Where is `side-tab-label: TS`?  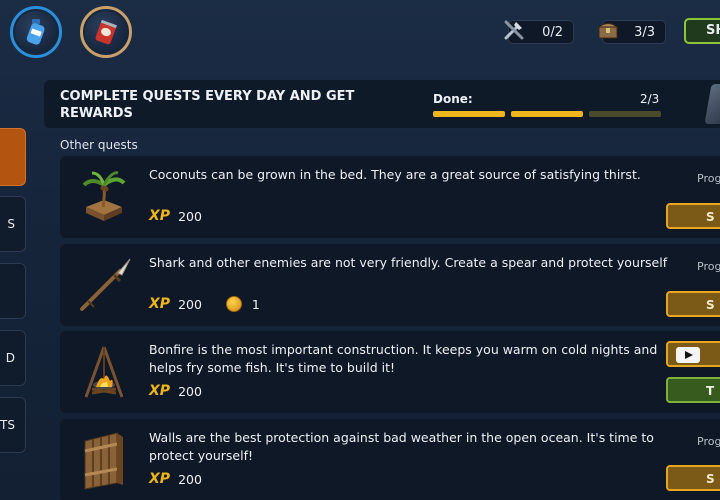
side-tab-label: TS is located at coordinates (7, 425).